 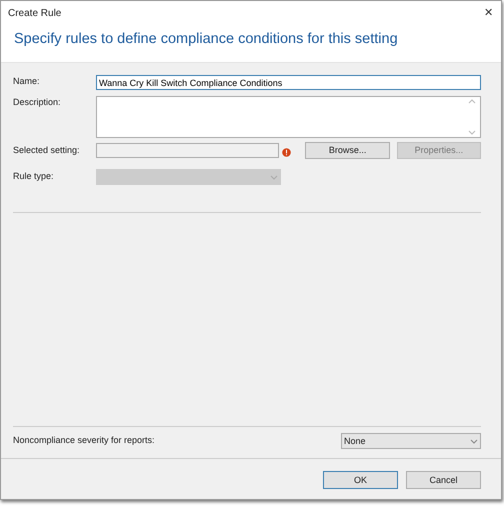 What do you see at coordinates (488, 13) in the screenshot?
I see `close-button: ✕` at bounding box center [488, 13].